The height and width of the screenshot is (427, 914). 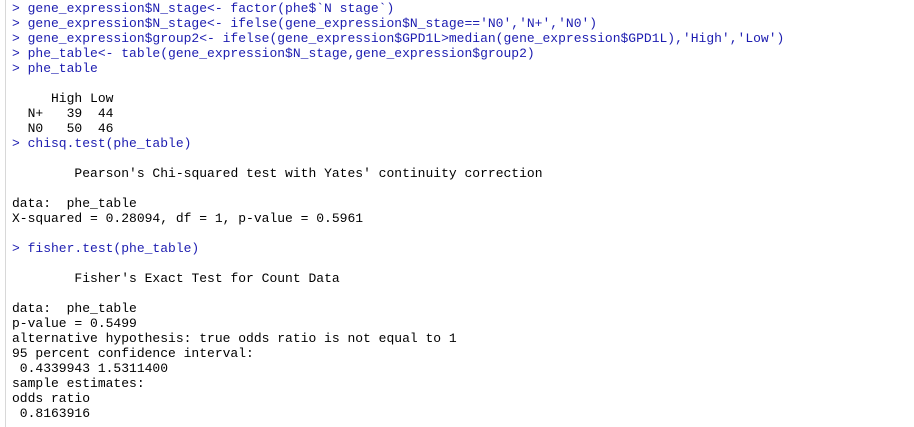 I want to click on console-output-line: p-value = 0.5499, so click(x=74, y=323).